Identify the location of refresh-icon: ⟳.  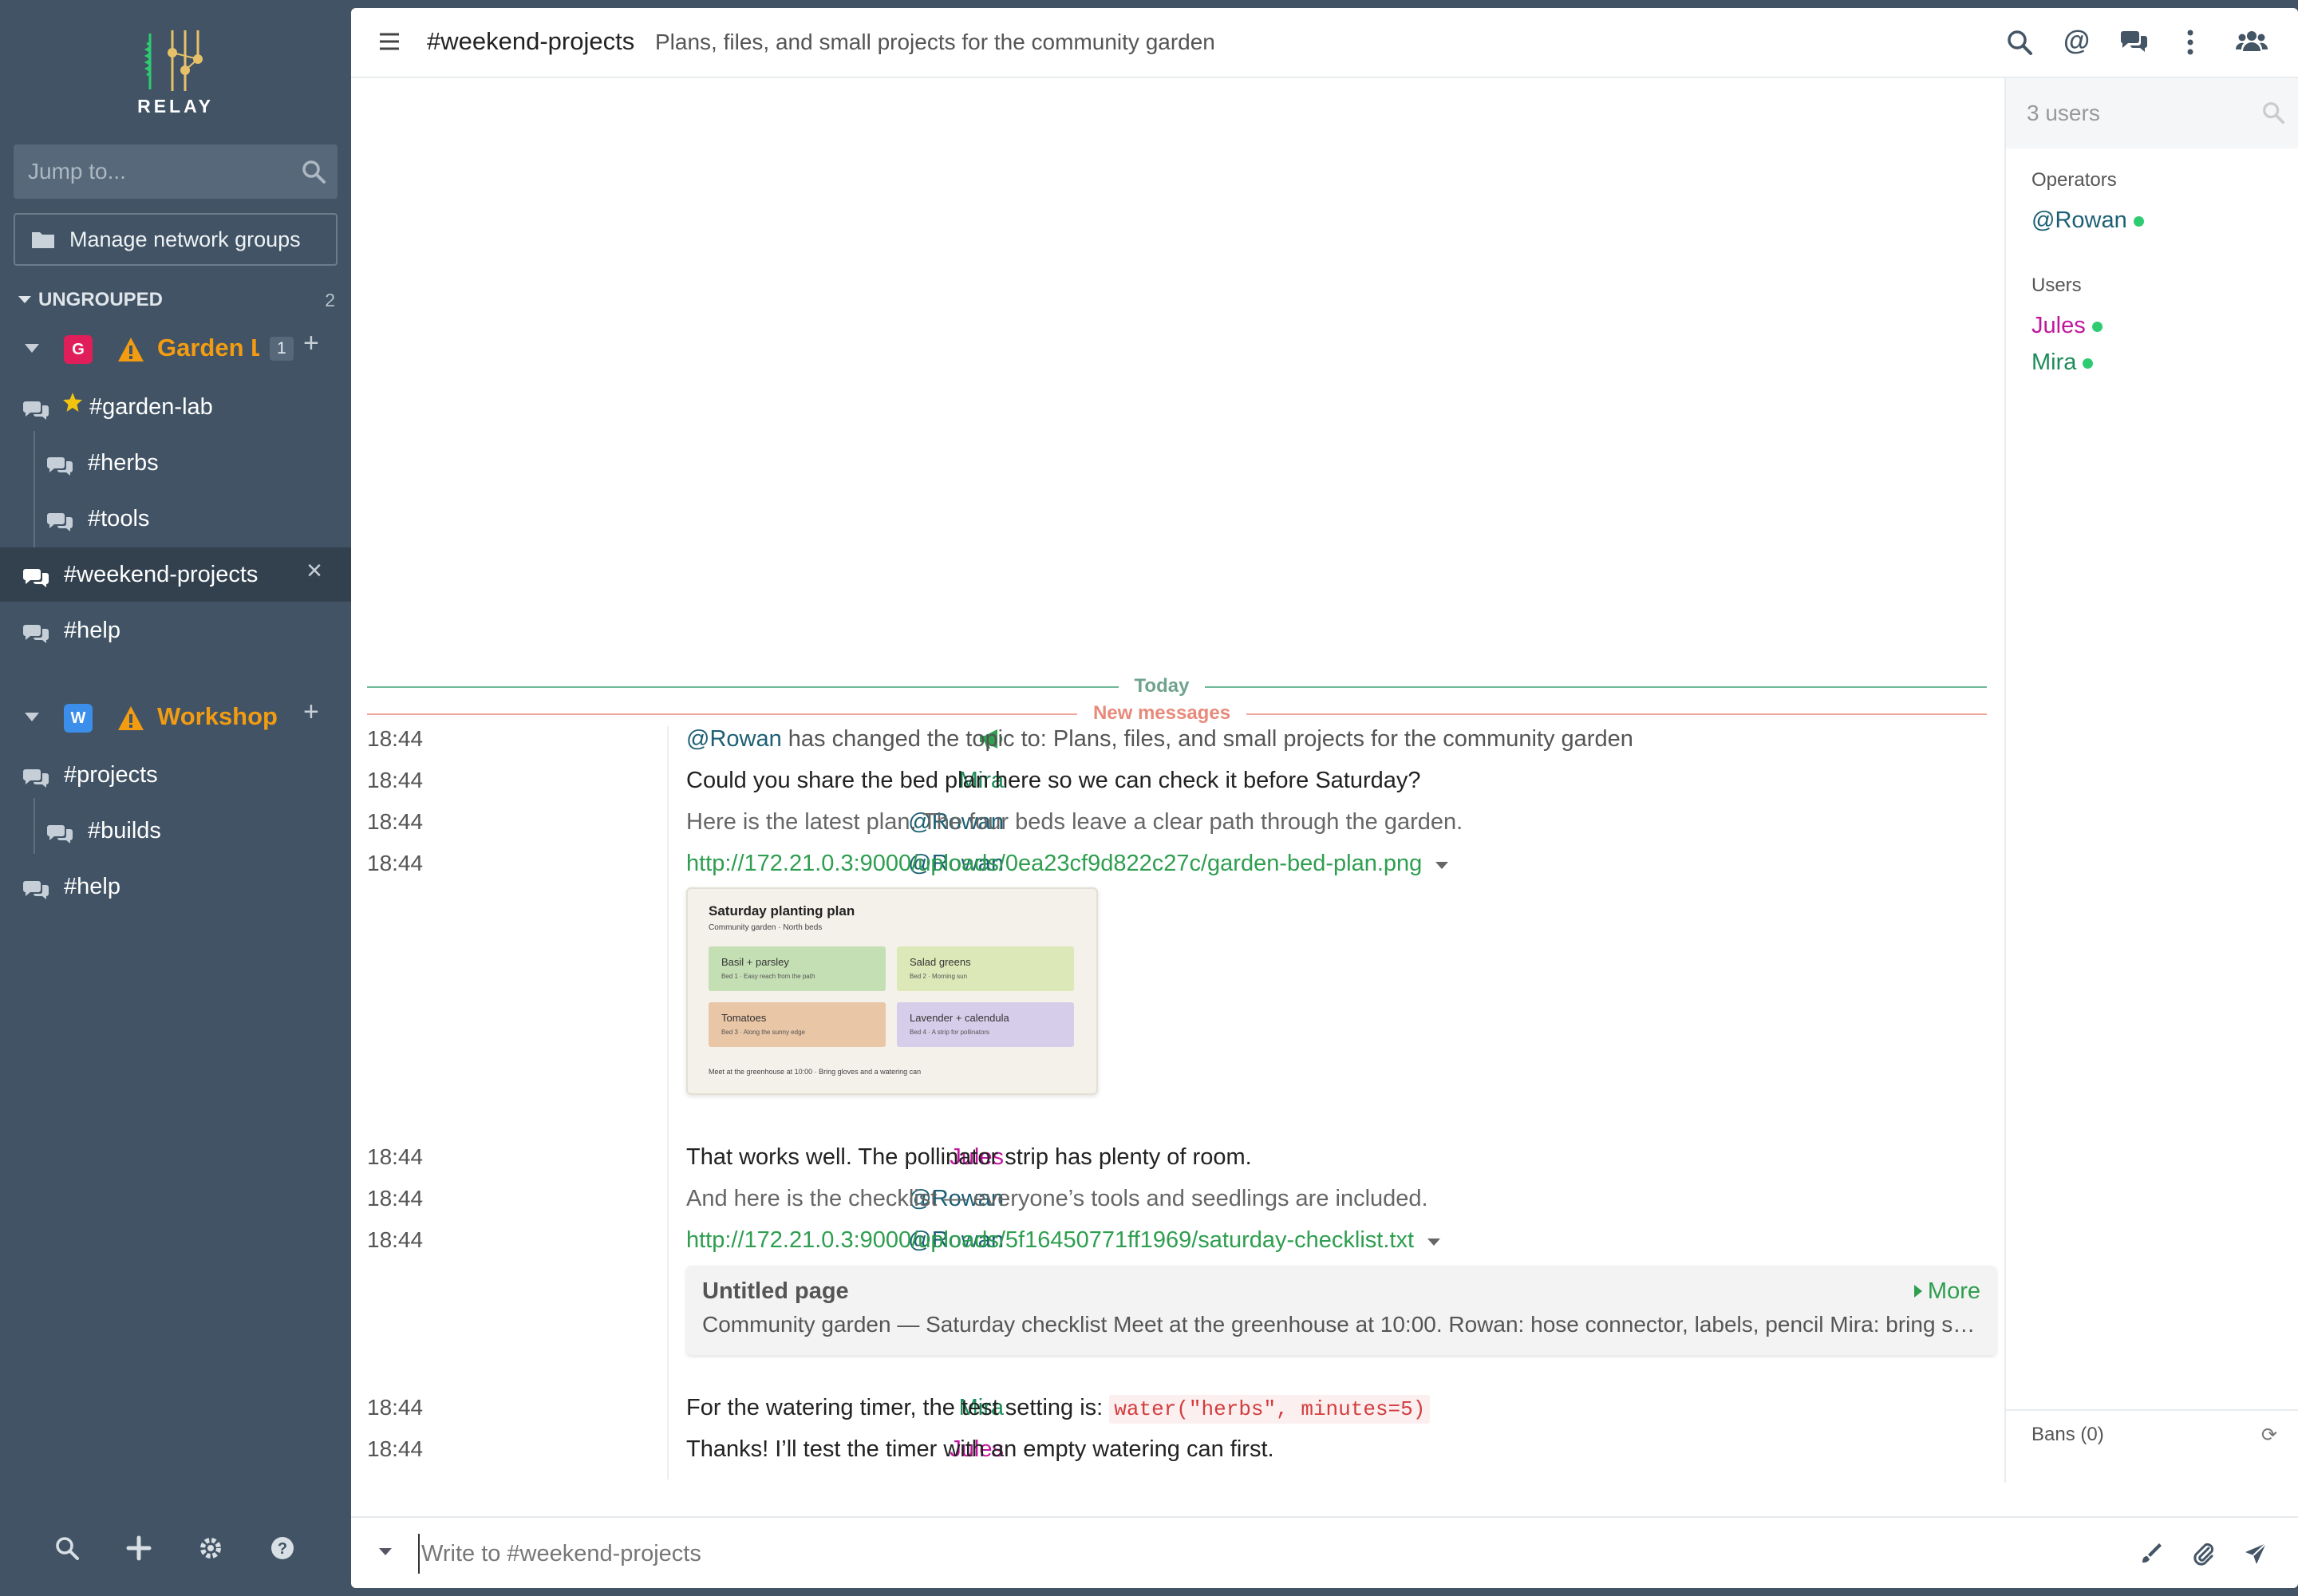
(2269, 1435).